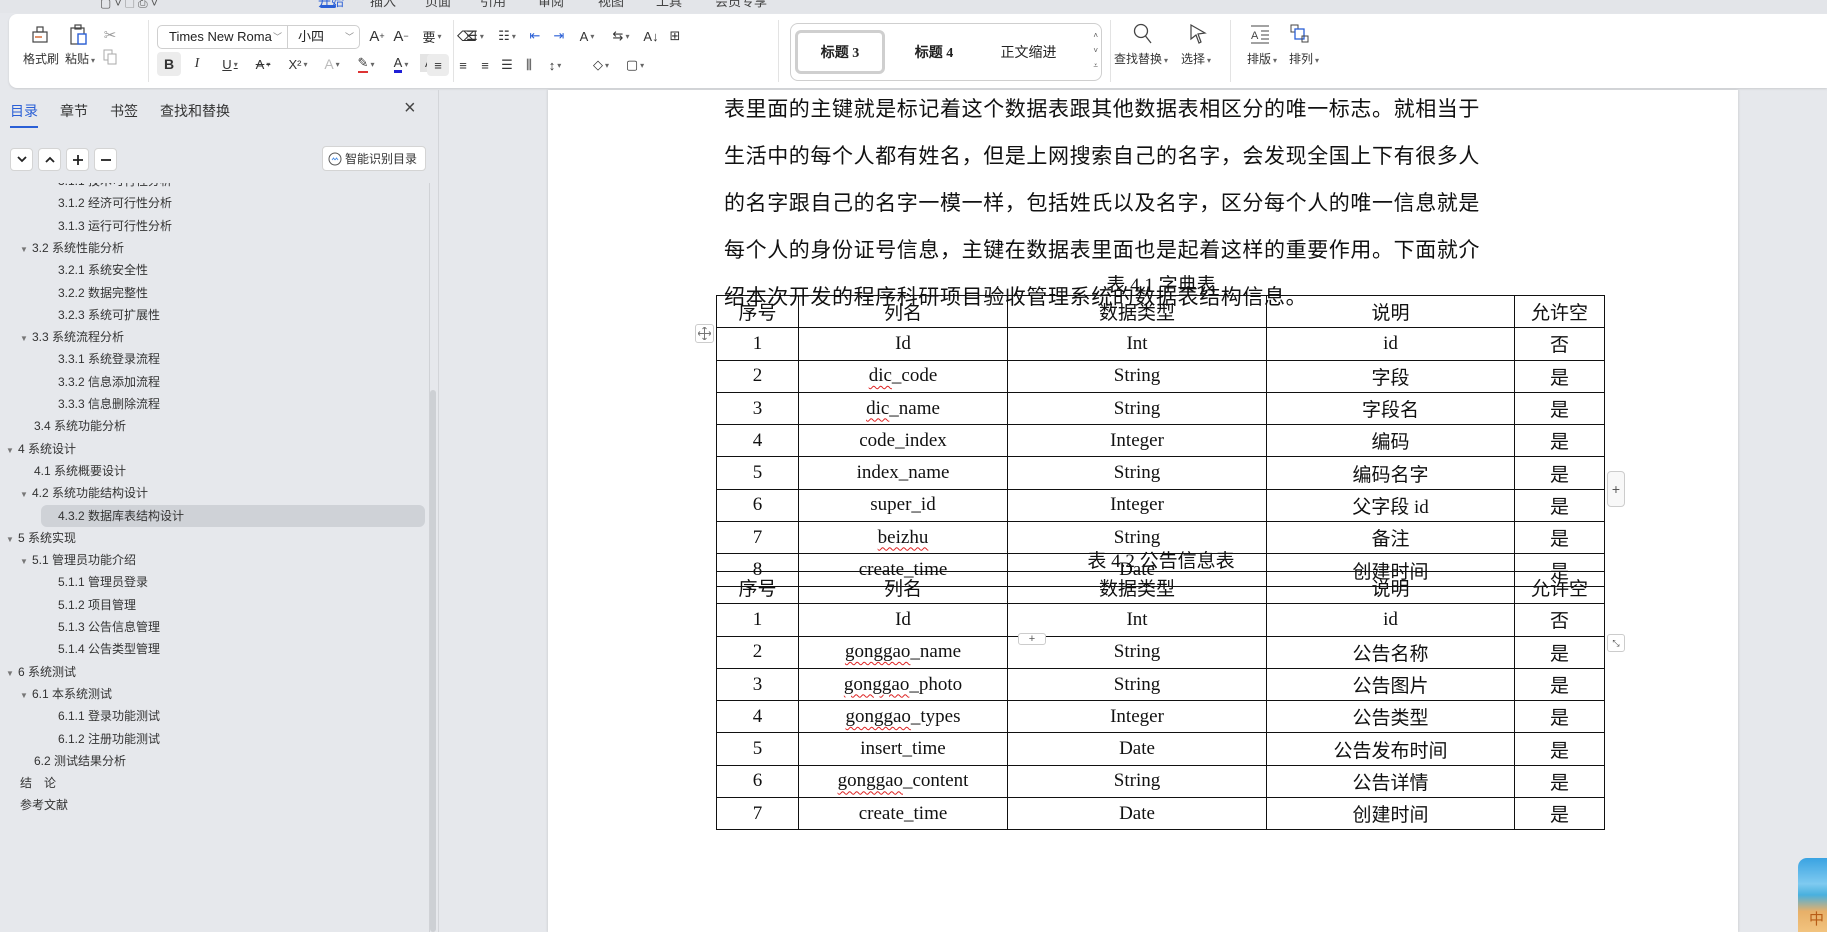 Image resolution: width=1827 pixels, height=932 pixels. Describe the element at coordinates (80, 426) in the screenshot. I see `toc-item: 3.4 系统功能分析` at that location.